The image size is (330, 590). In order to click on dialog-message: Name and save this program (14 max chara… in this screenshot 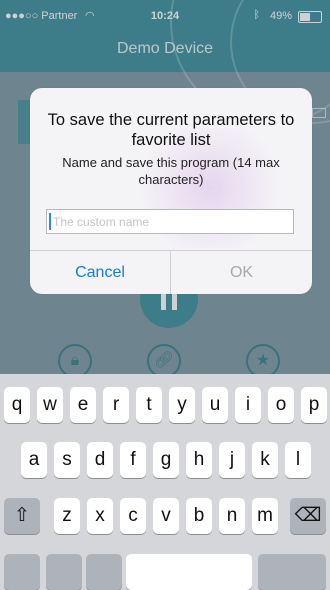, I will do `click(171, 171)`.